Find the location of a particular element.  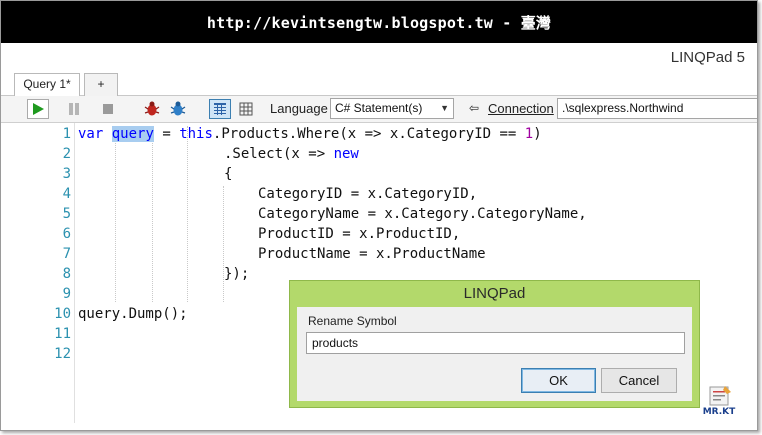

code-token: .Select(x => is located at coordinates (279, 154).